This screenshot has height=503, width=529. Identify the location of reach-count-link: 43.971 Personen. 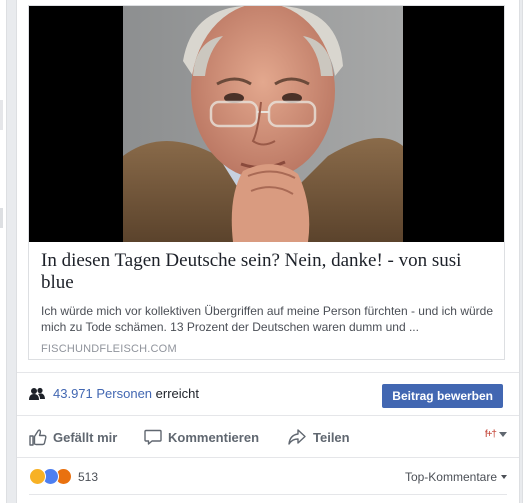
(102, 393).